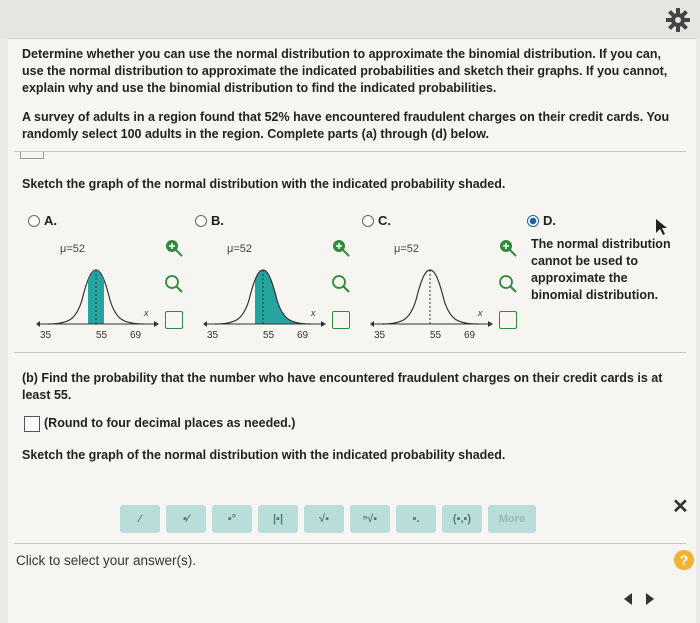 This screenshot has width=700, height=623. What do you see at coordinates (601, 244) in the screenshot?
I see `option-d-line: The normal distribution` at bounding box center [601, 244].